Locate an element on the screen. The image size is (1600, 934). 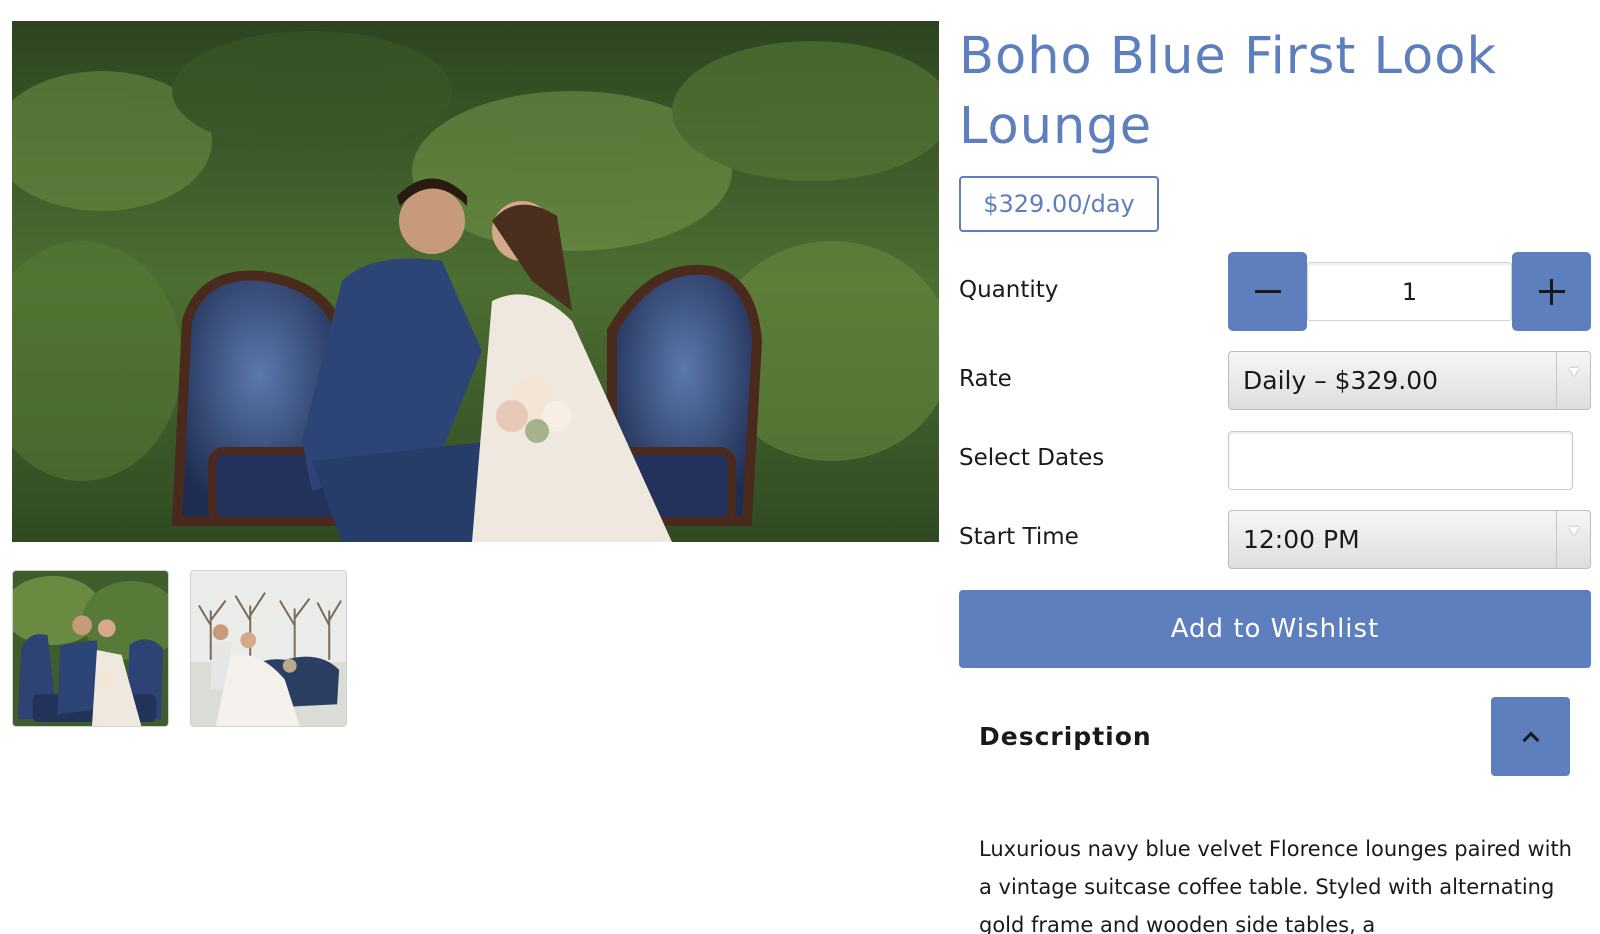
select-dates-label: Select Dates is located at coordinates (1032, 458).